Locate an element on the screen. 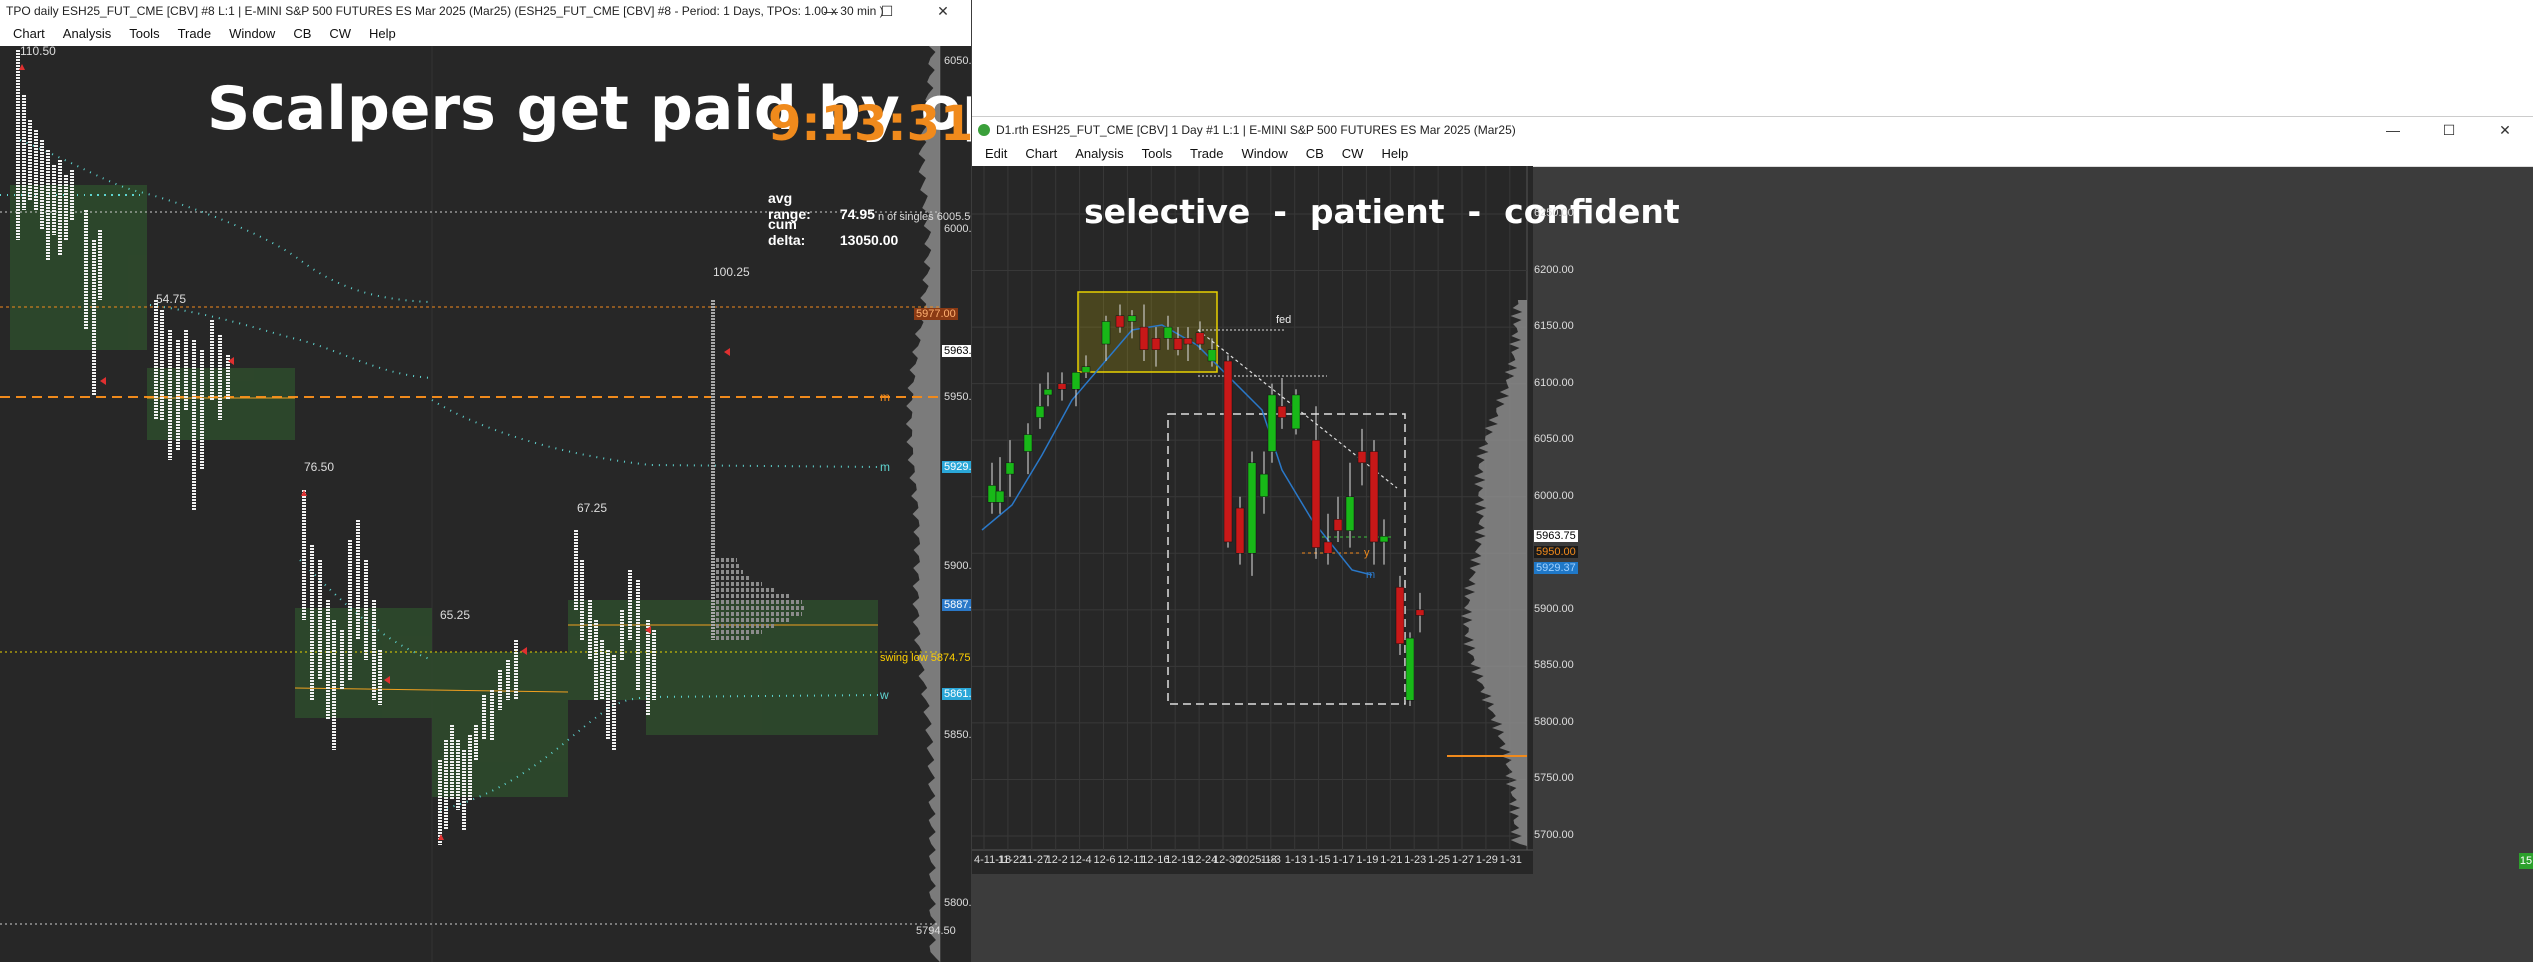 The image size is (2533, 962). corner-badge: 15 is located at coordinates (2526, 861).